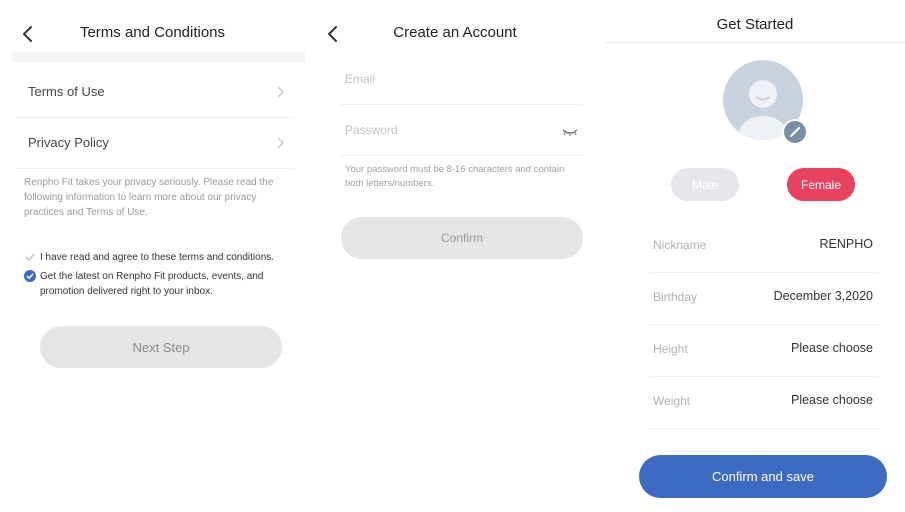 The height and width of the screenshot is (512, 905). What do you see at coordinates (462, 238) in the screenshot?
I see `confirm-button: Confirm` at bounding box center [462, 238].